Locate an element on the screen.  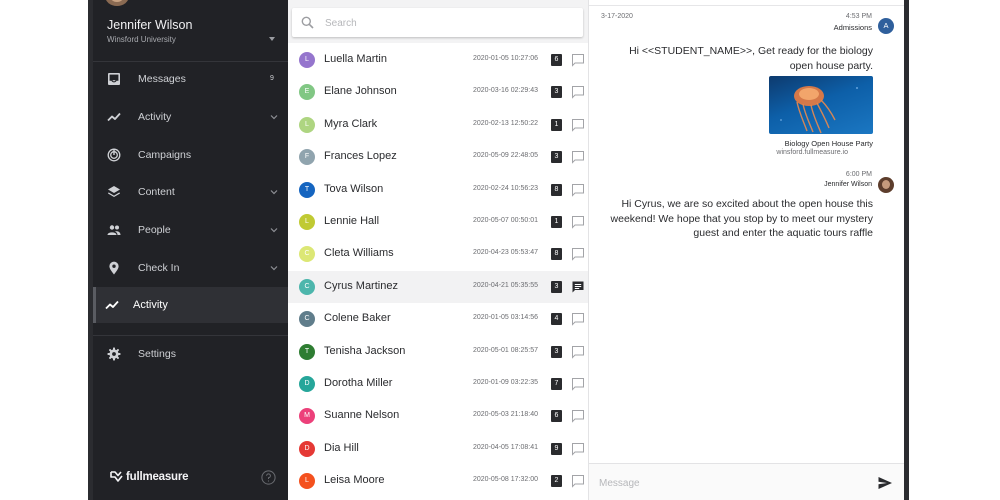
message-input is located at coordinates (729, 483).